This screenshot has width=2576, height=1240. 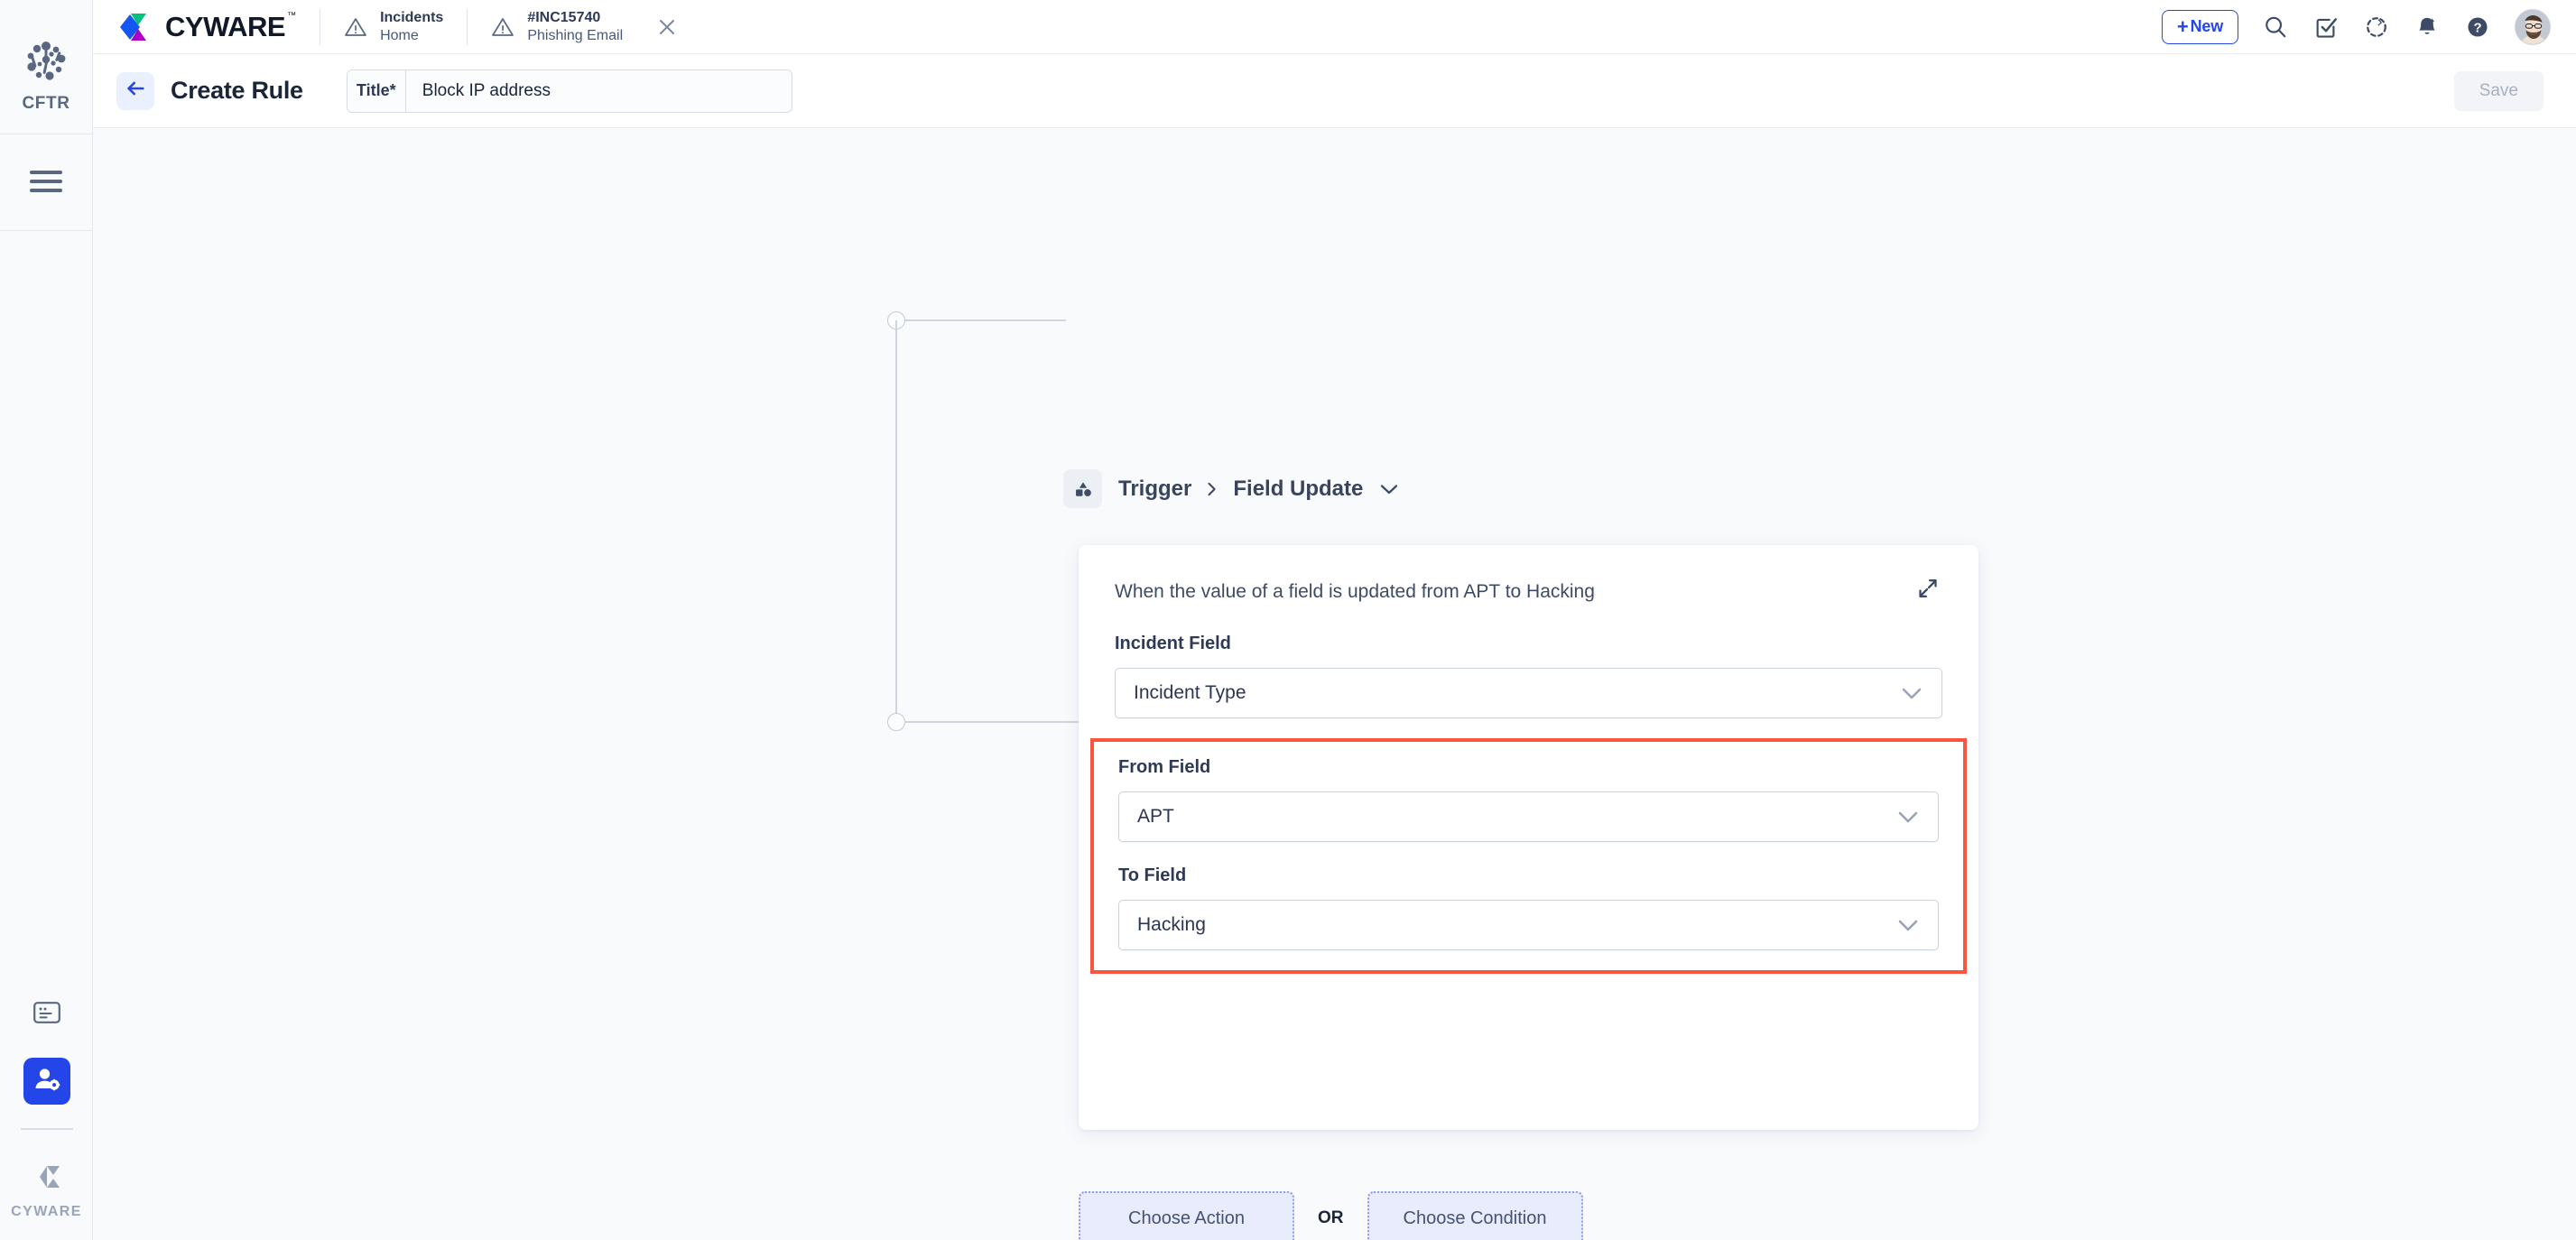 What do you see at coordinates (1528, 925) in the screenshot?
I see `to-field-select: Hacking` at bounding box center [1528, 925].